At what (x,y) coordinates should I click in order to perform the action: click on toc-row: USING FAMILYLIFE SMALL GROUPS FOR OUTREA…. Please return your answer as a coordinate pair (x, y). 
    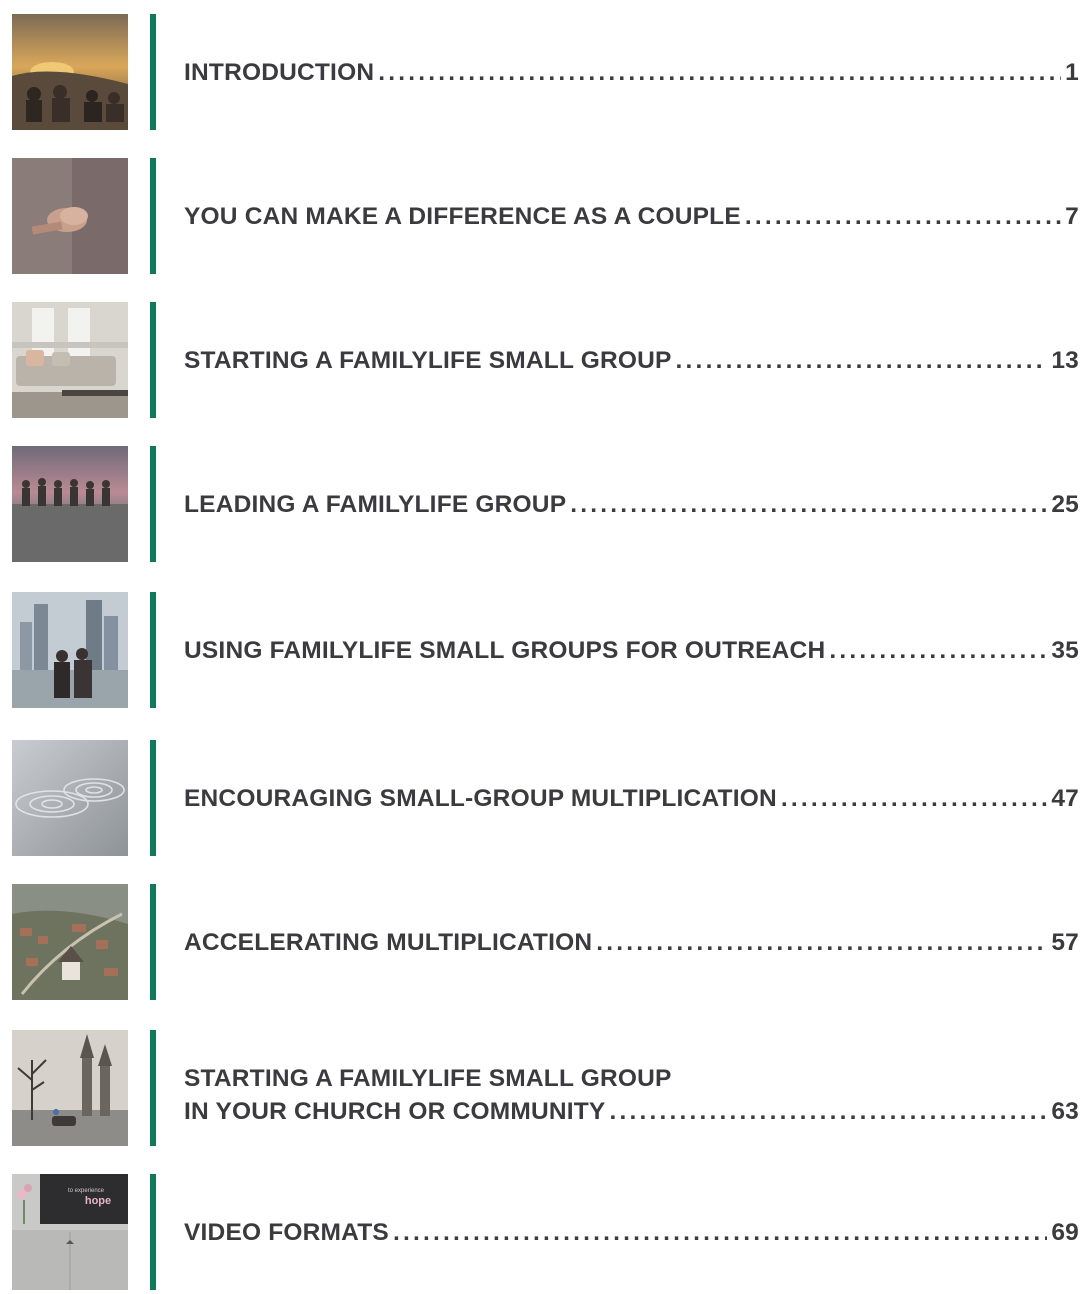
    Looking at the image, I should click on (540, 652).